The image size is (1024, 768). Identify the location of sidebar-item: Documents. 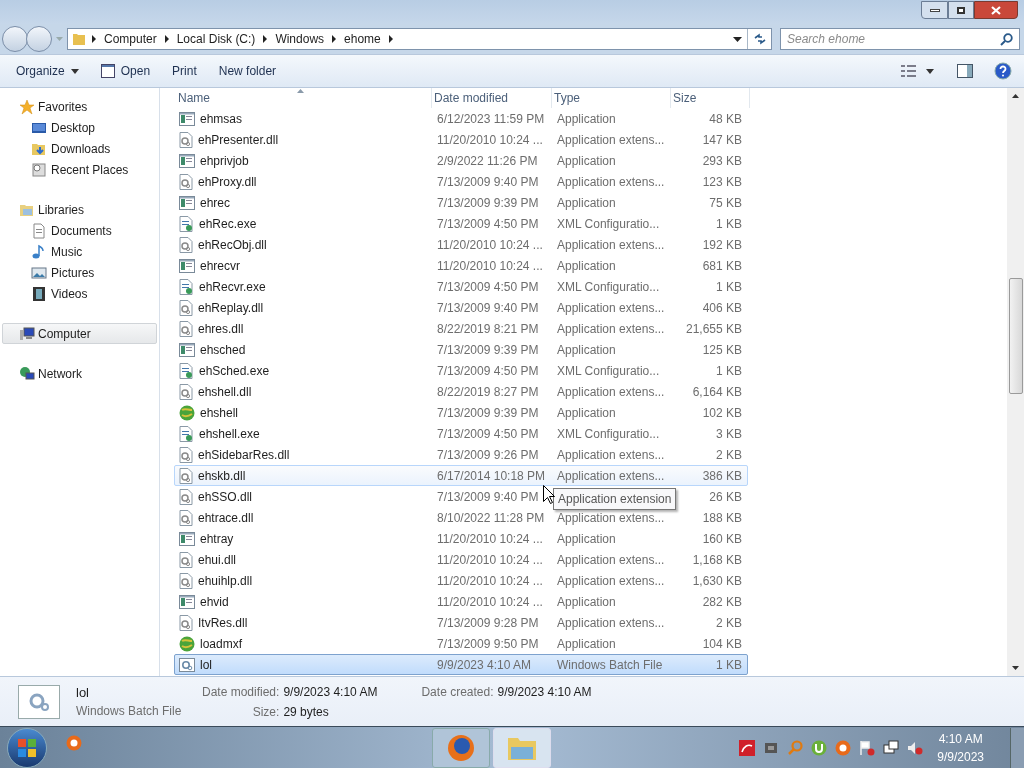
(79, 230).